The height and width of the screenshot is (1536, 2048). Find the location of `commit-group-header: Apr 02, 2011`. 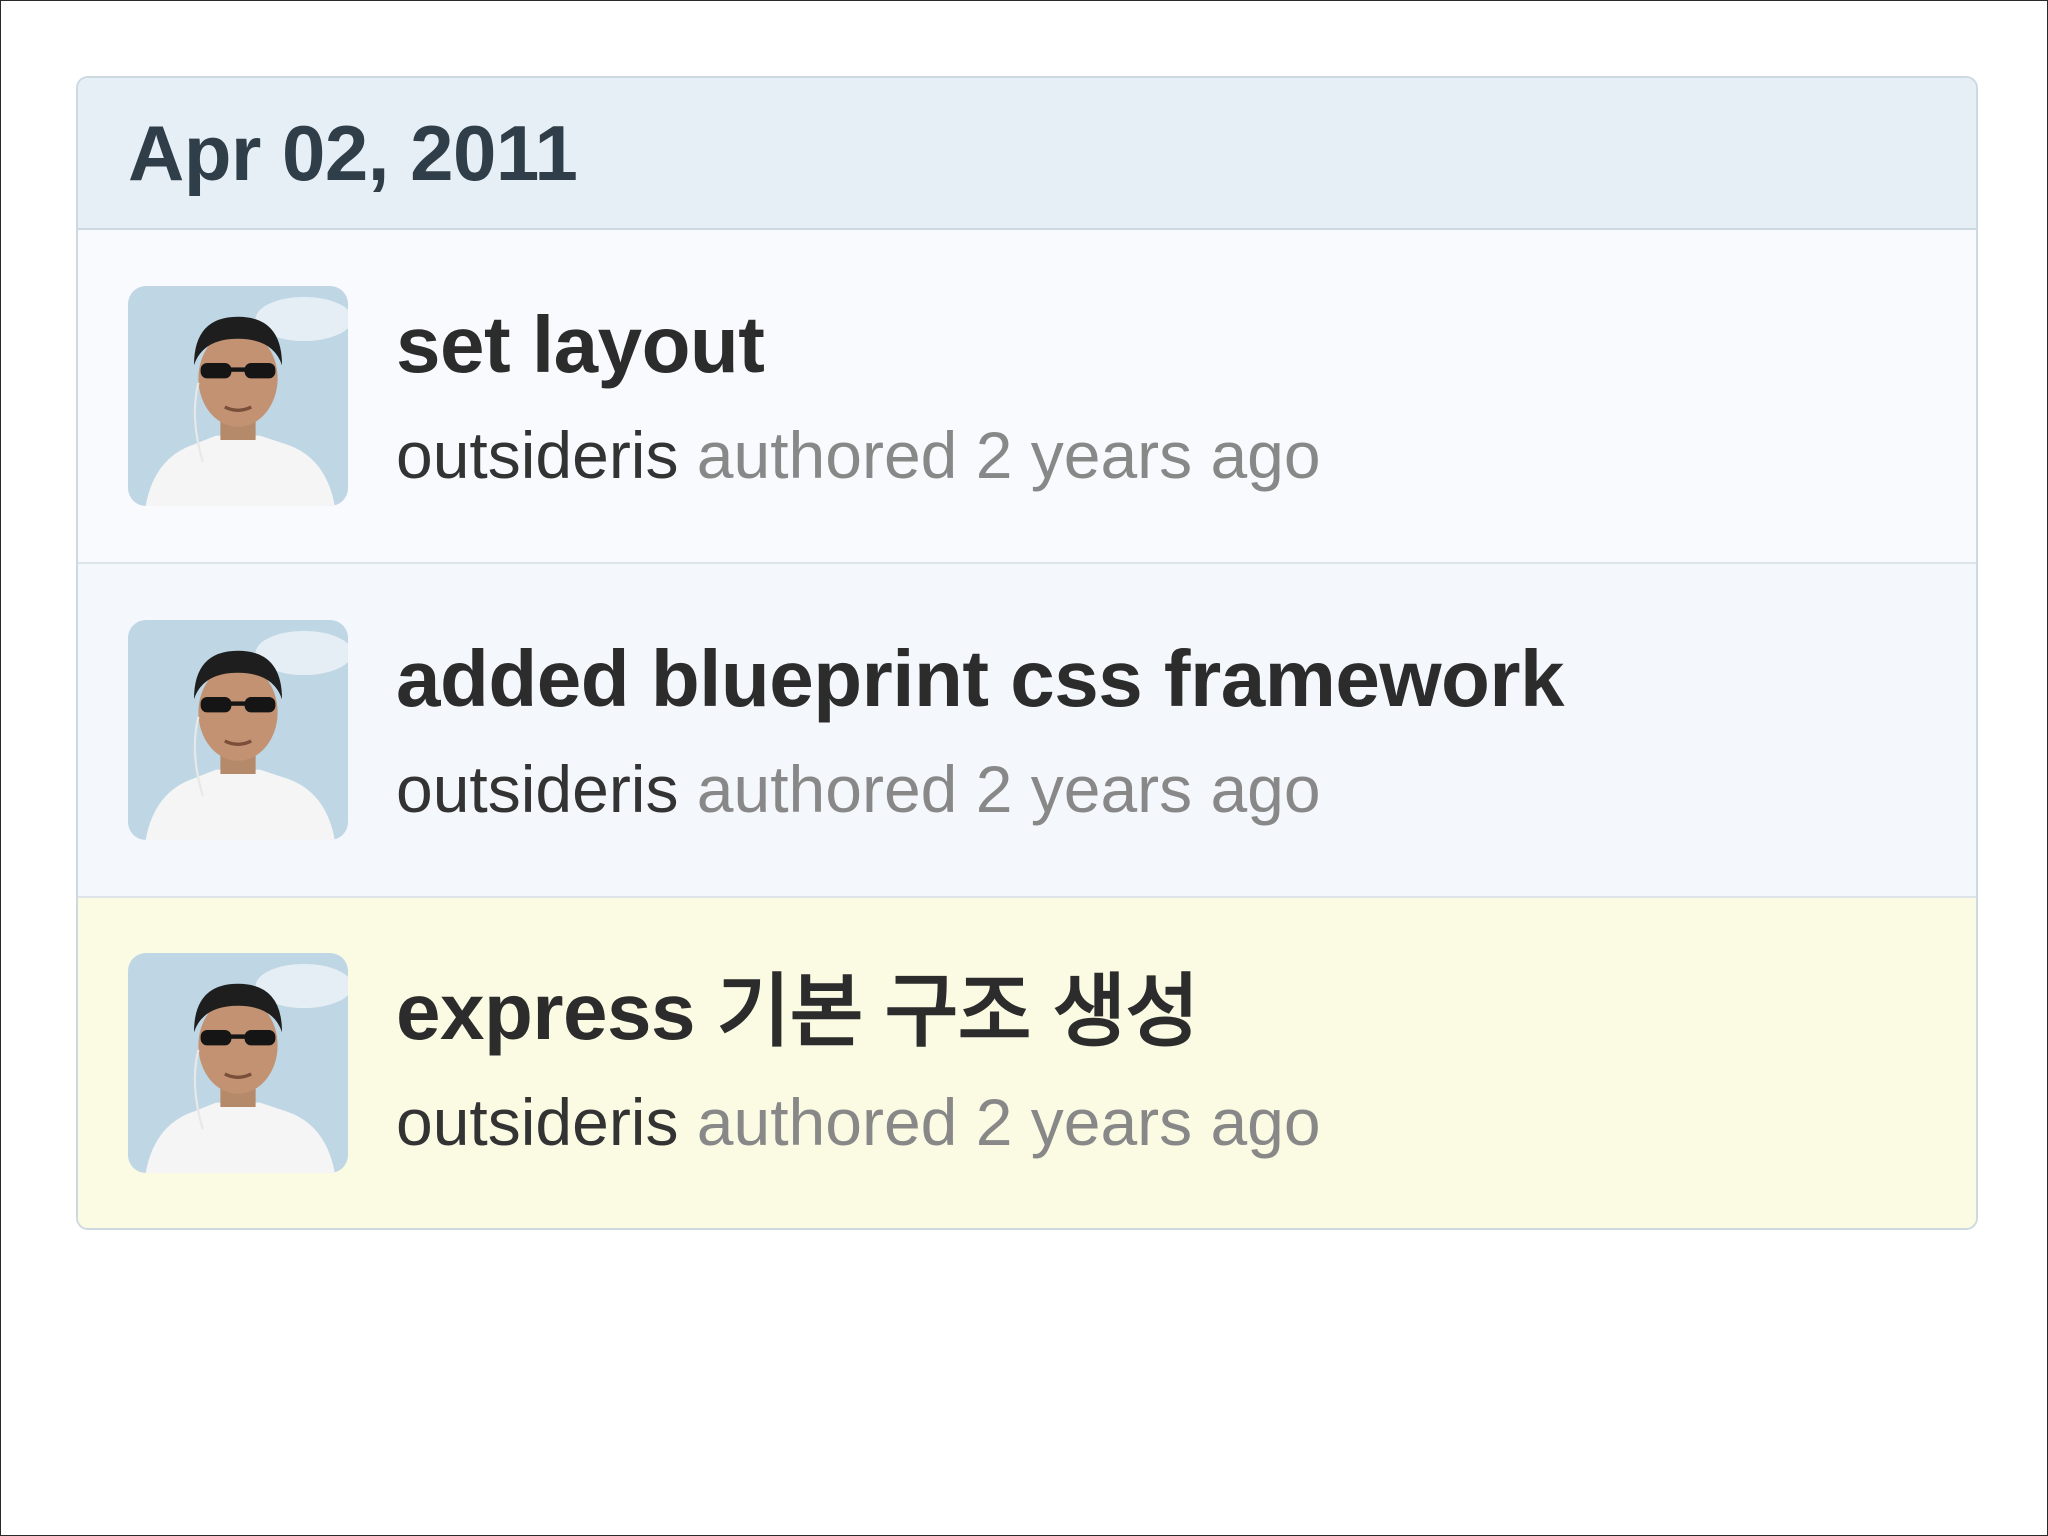

commit-group-header: Apr 02, 2011 is located at coordinates (1027, 154).